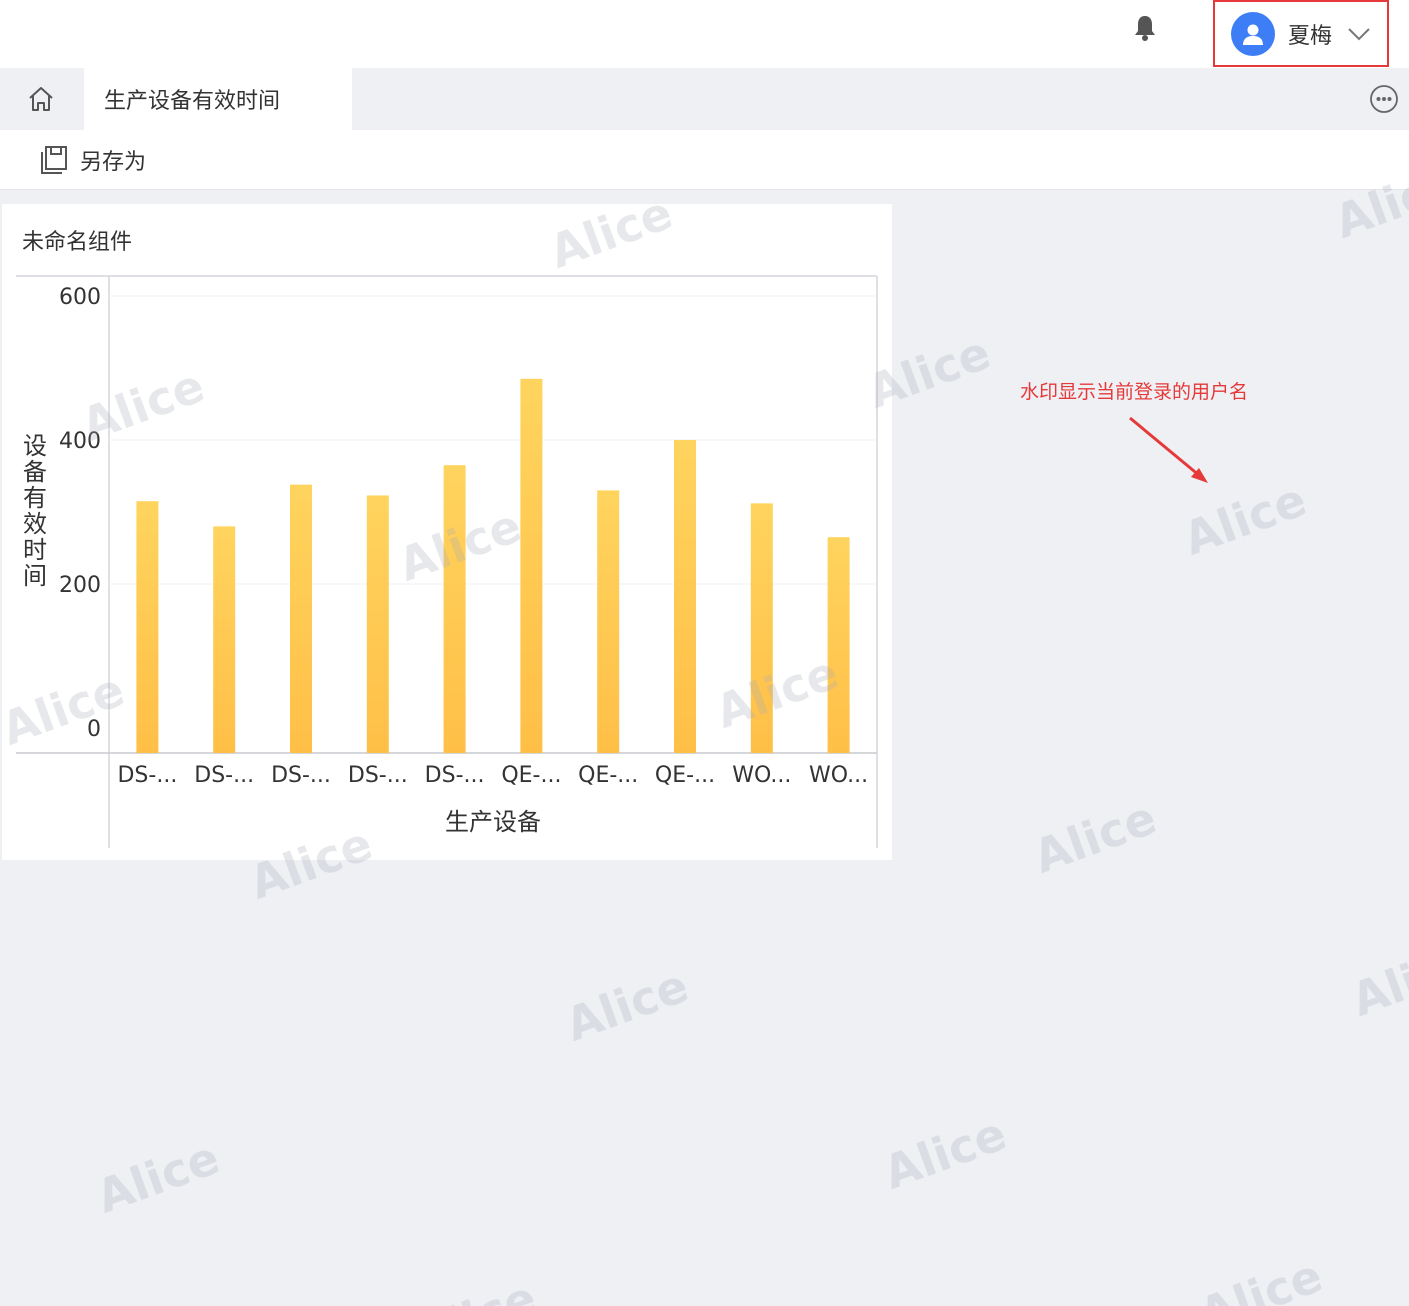 This screenshot has height=1306, width=1409. Describe the element at coordinates (35, 498) in the screenshot. I see `y-axis-title-char: 有` at that location.